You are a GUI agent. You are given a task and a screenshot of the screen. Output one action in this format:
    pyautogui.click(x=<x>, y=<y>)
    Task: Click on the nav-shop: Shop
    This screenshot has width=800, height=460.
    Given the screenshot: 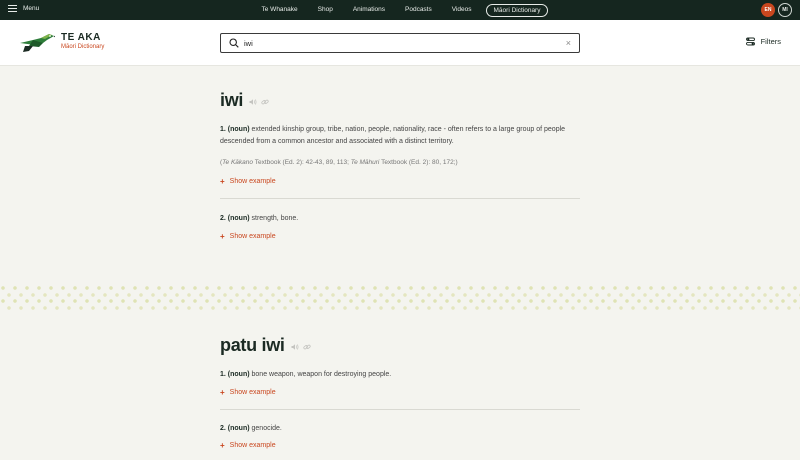 What is the action you would take?
    pyautogui.click(x=325, y=10)
    